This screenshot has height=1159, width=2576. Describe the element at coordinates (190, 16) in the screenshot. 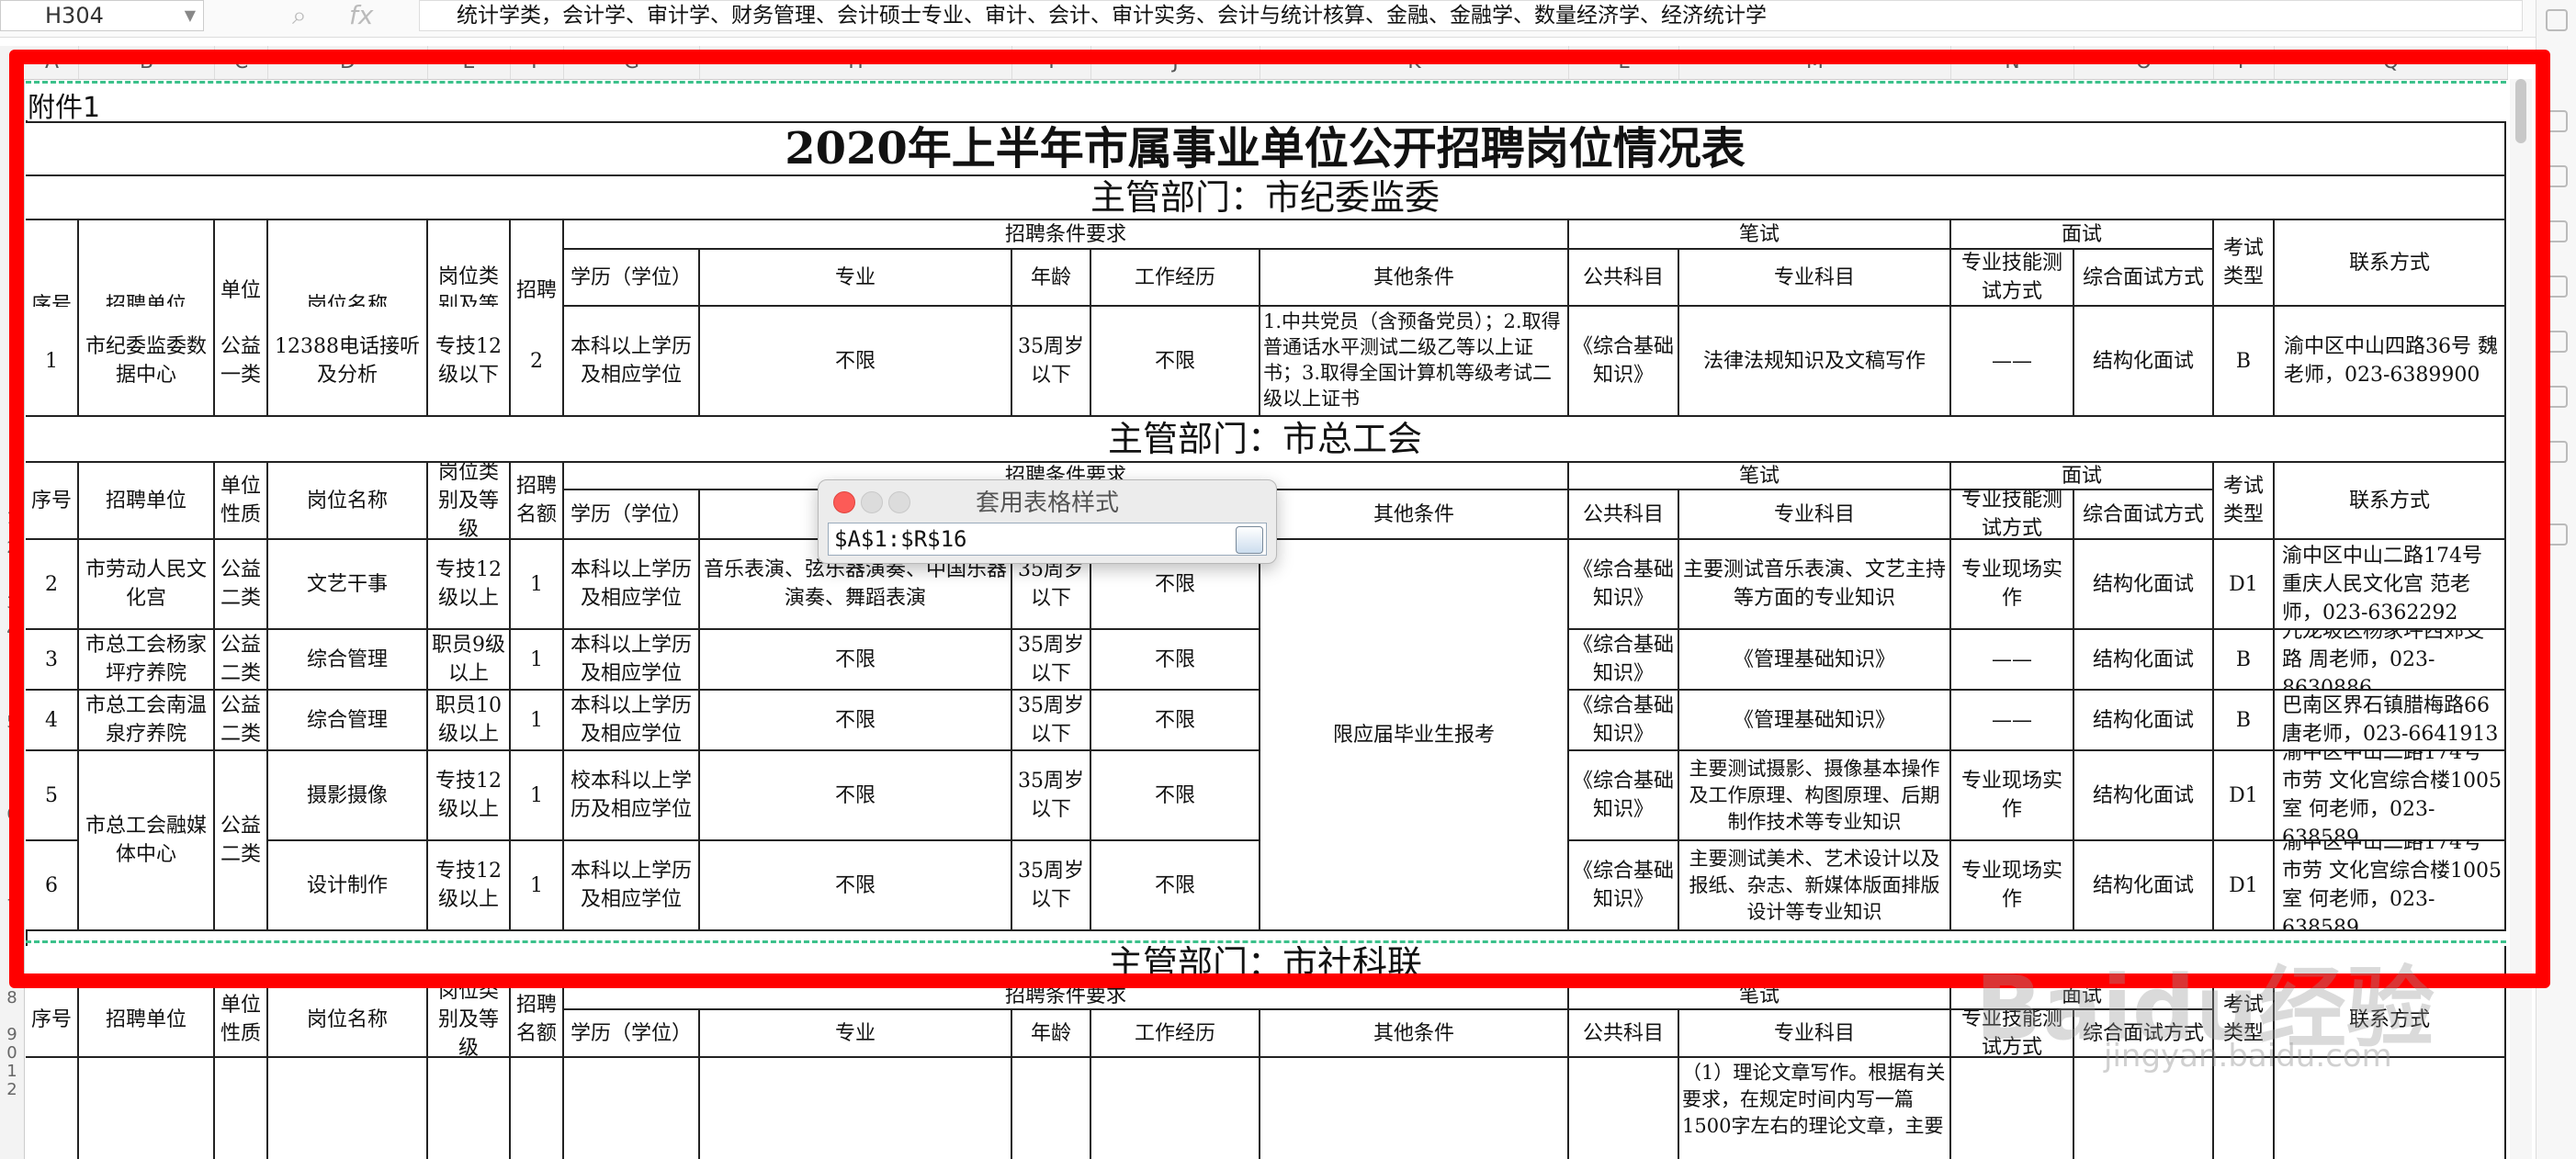

I see `chevron-down-icon: ▼` at that location.